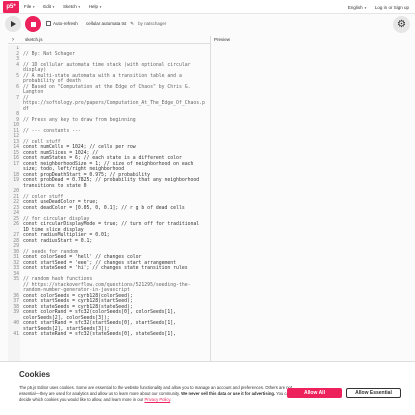  Describe the element at coordinates (48, 23) in the screenshot. I see `auto-refresh-checkbox` at that location.